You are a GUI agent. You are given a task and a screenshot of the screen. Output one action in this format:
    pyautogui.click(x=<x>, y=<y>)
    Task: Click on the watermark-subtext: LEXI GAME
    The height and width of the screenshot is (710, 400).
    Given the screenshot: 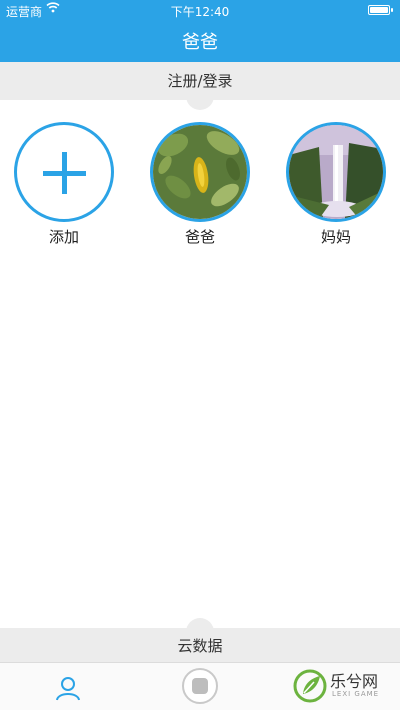 What is the action you would take?
    pyautogui.click(x=356, y=694)
    